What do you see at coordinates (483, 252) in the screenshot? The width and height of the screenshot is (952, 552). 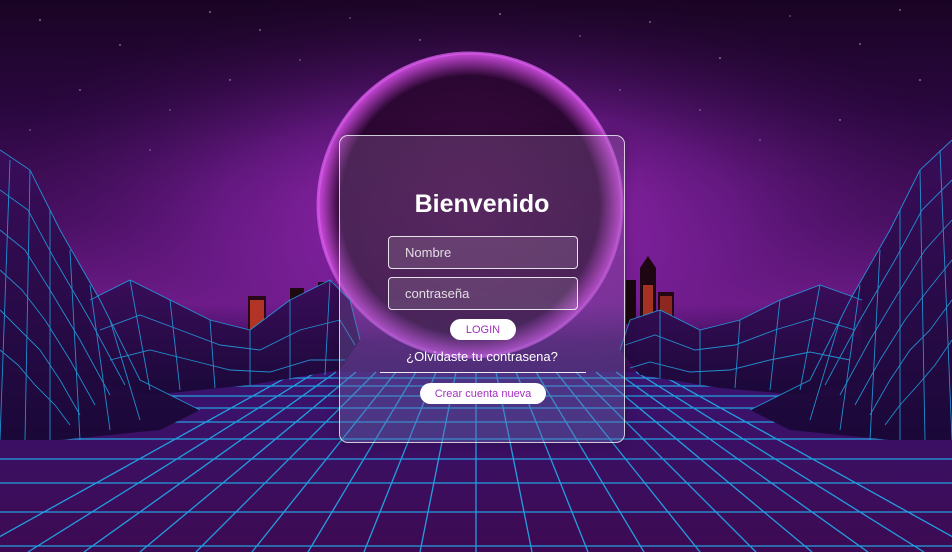 I see `username-input` at bounding box center [483, 252].